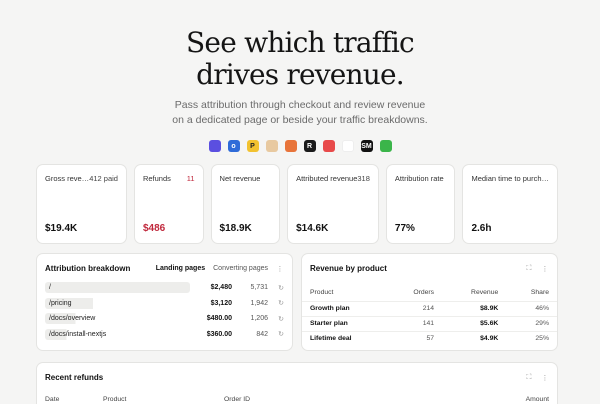 The image size is (600, 404). What do you see at coordinates (474, 293) in the screenshot?
I see `col-revenue: Revenue` at bounding box center [474, 293].